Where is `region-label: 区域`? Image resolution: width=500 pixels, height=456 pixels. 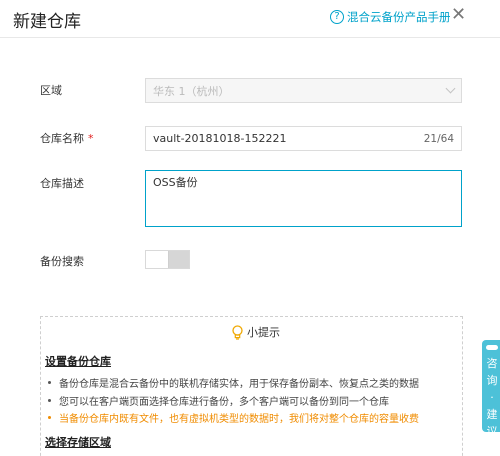
region-label: 区域 is located at coordinates (51, 90).